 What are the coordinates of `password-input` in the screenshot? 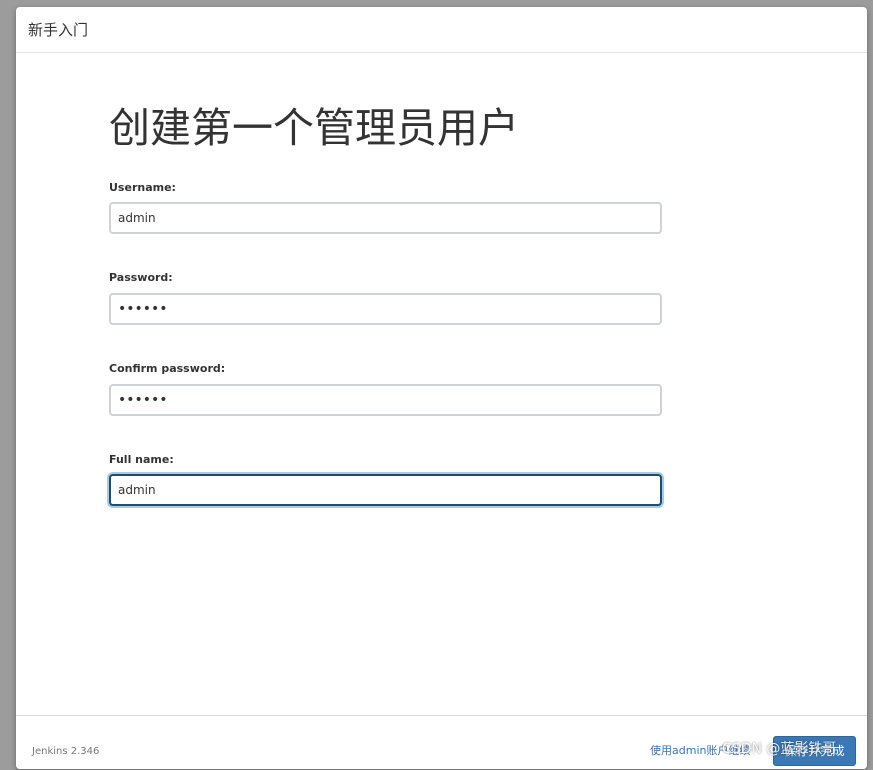 It's located at (385, 309).